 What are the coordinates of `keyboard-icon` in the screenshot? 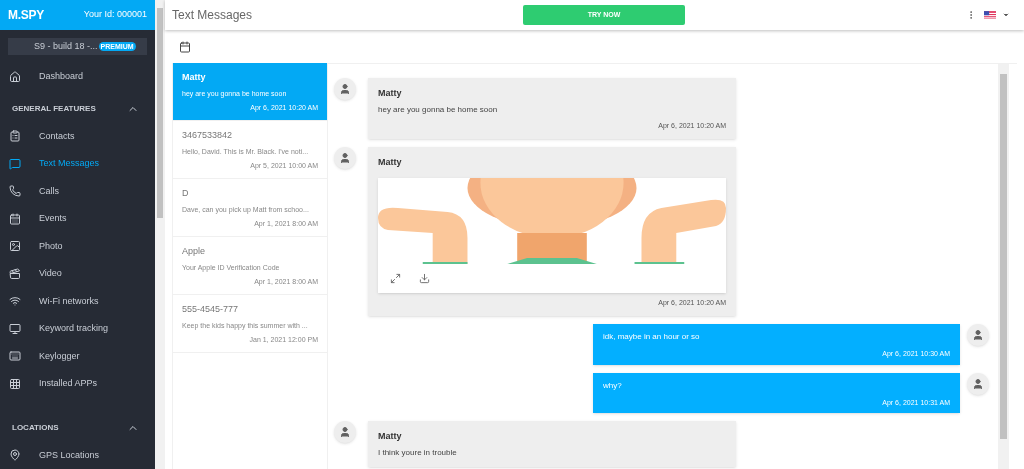 It's located at (15, 356).